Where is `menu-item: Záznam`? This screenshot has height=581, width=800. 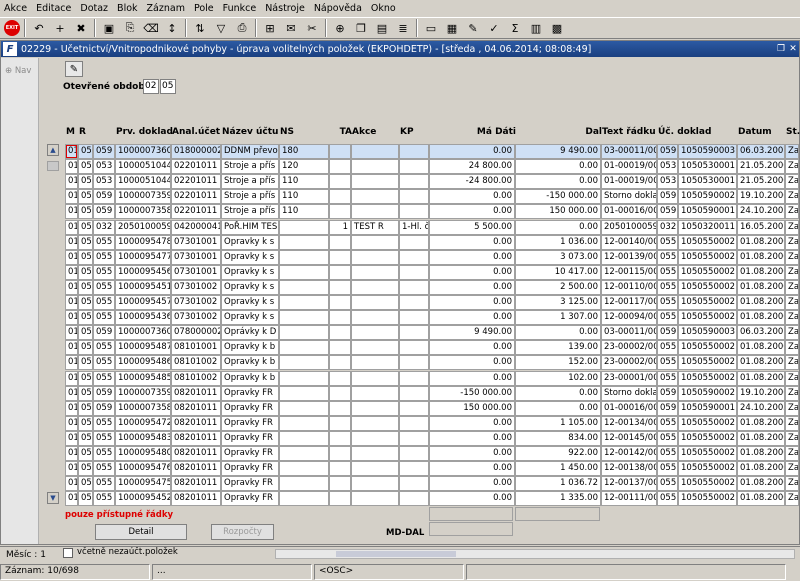
menu-item: Záznam is located at coordinates (166, 8).